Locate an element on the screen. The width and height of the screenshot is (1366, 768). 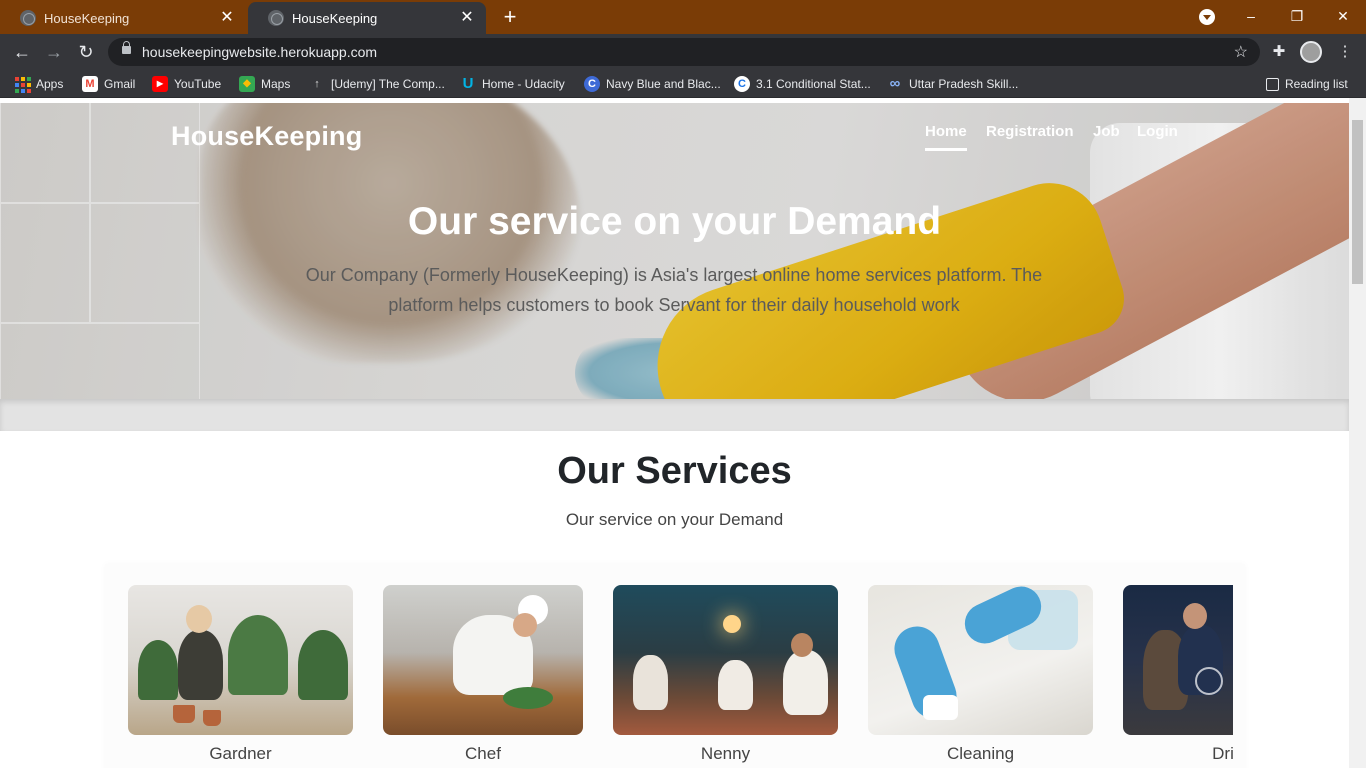
bookmark-star-icon: ☆ is located at coordinates (1241, 52).